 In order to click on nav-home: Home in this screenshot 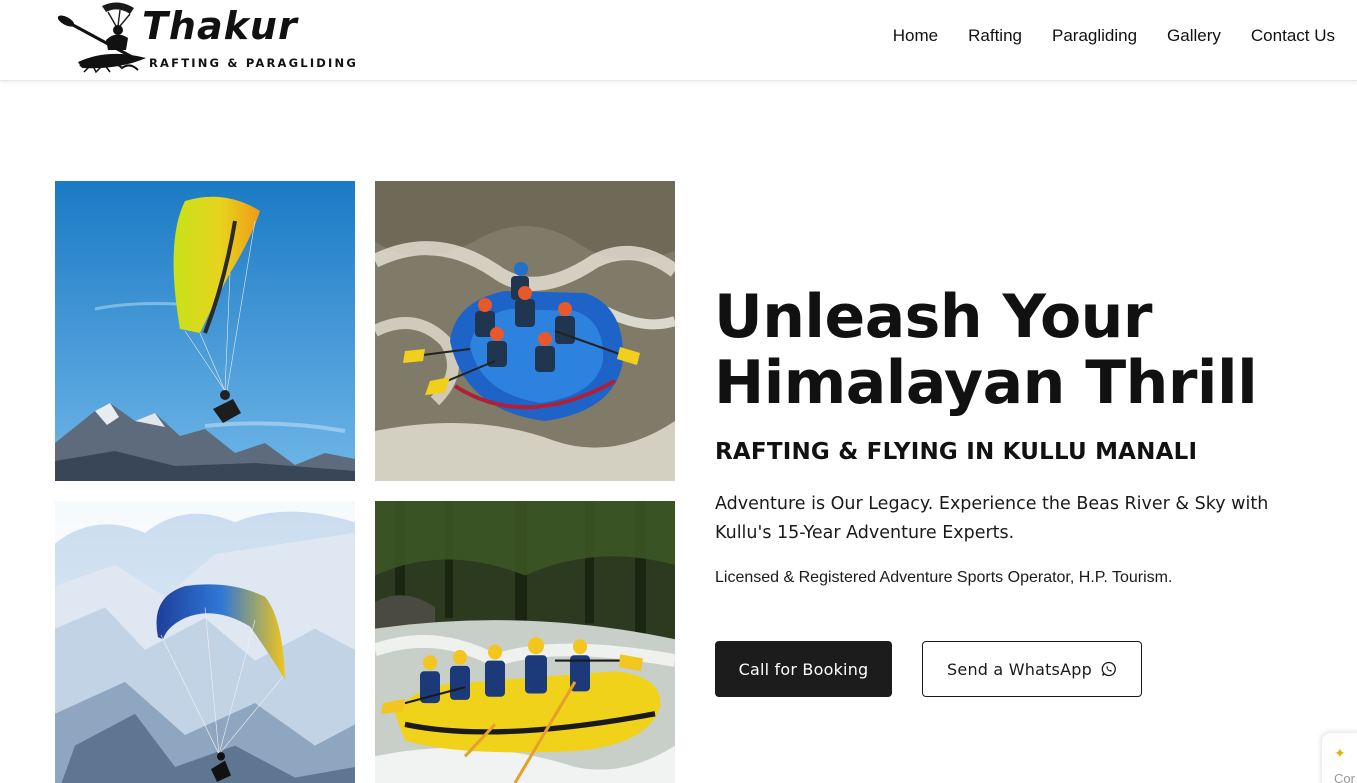, I will do `click(915, 36)`.